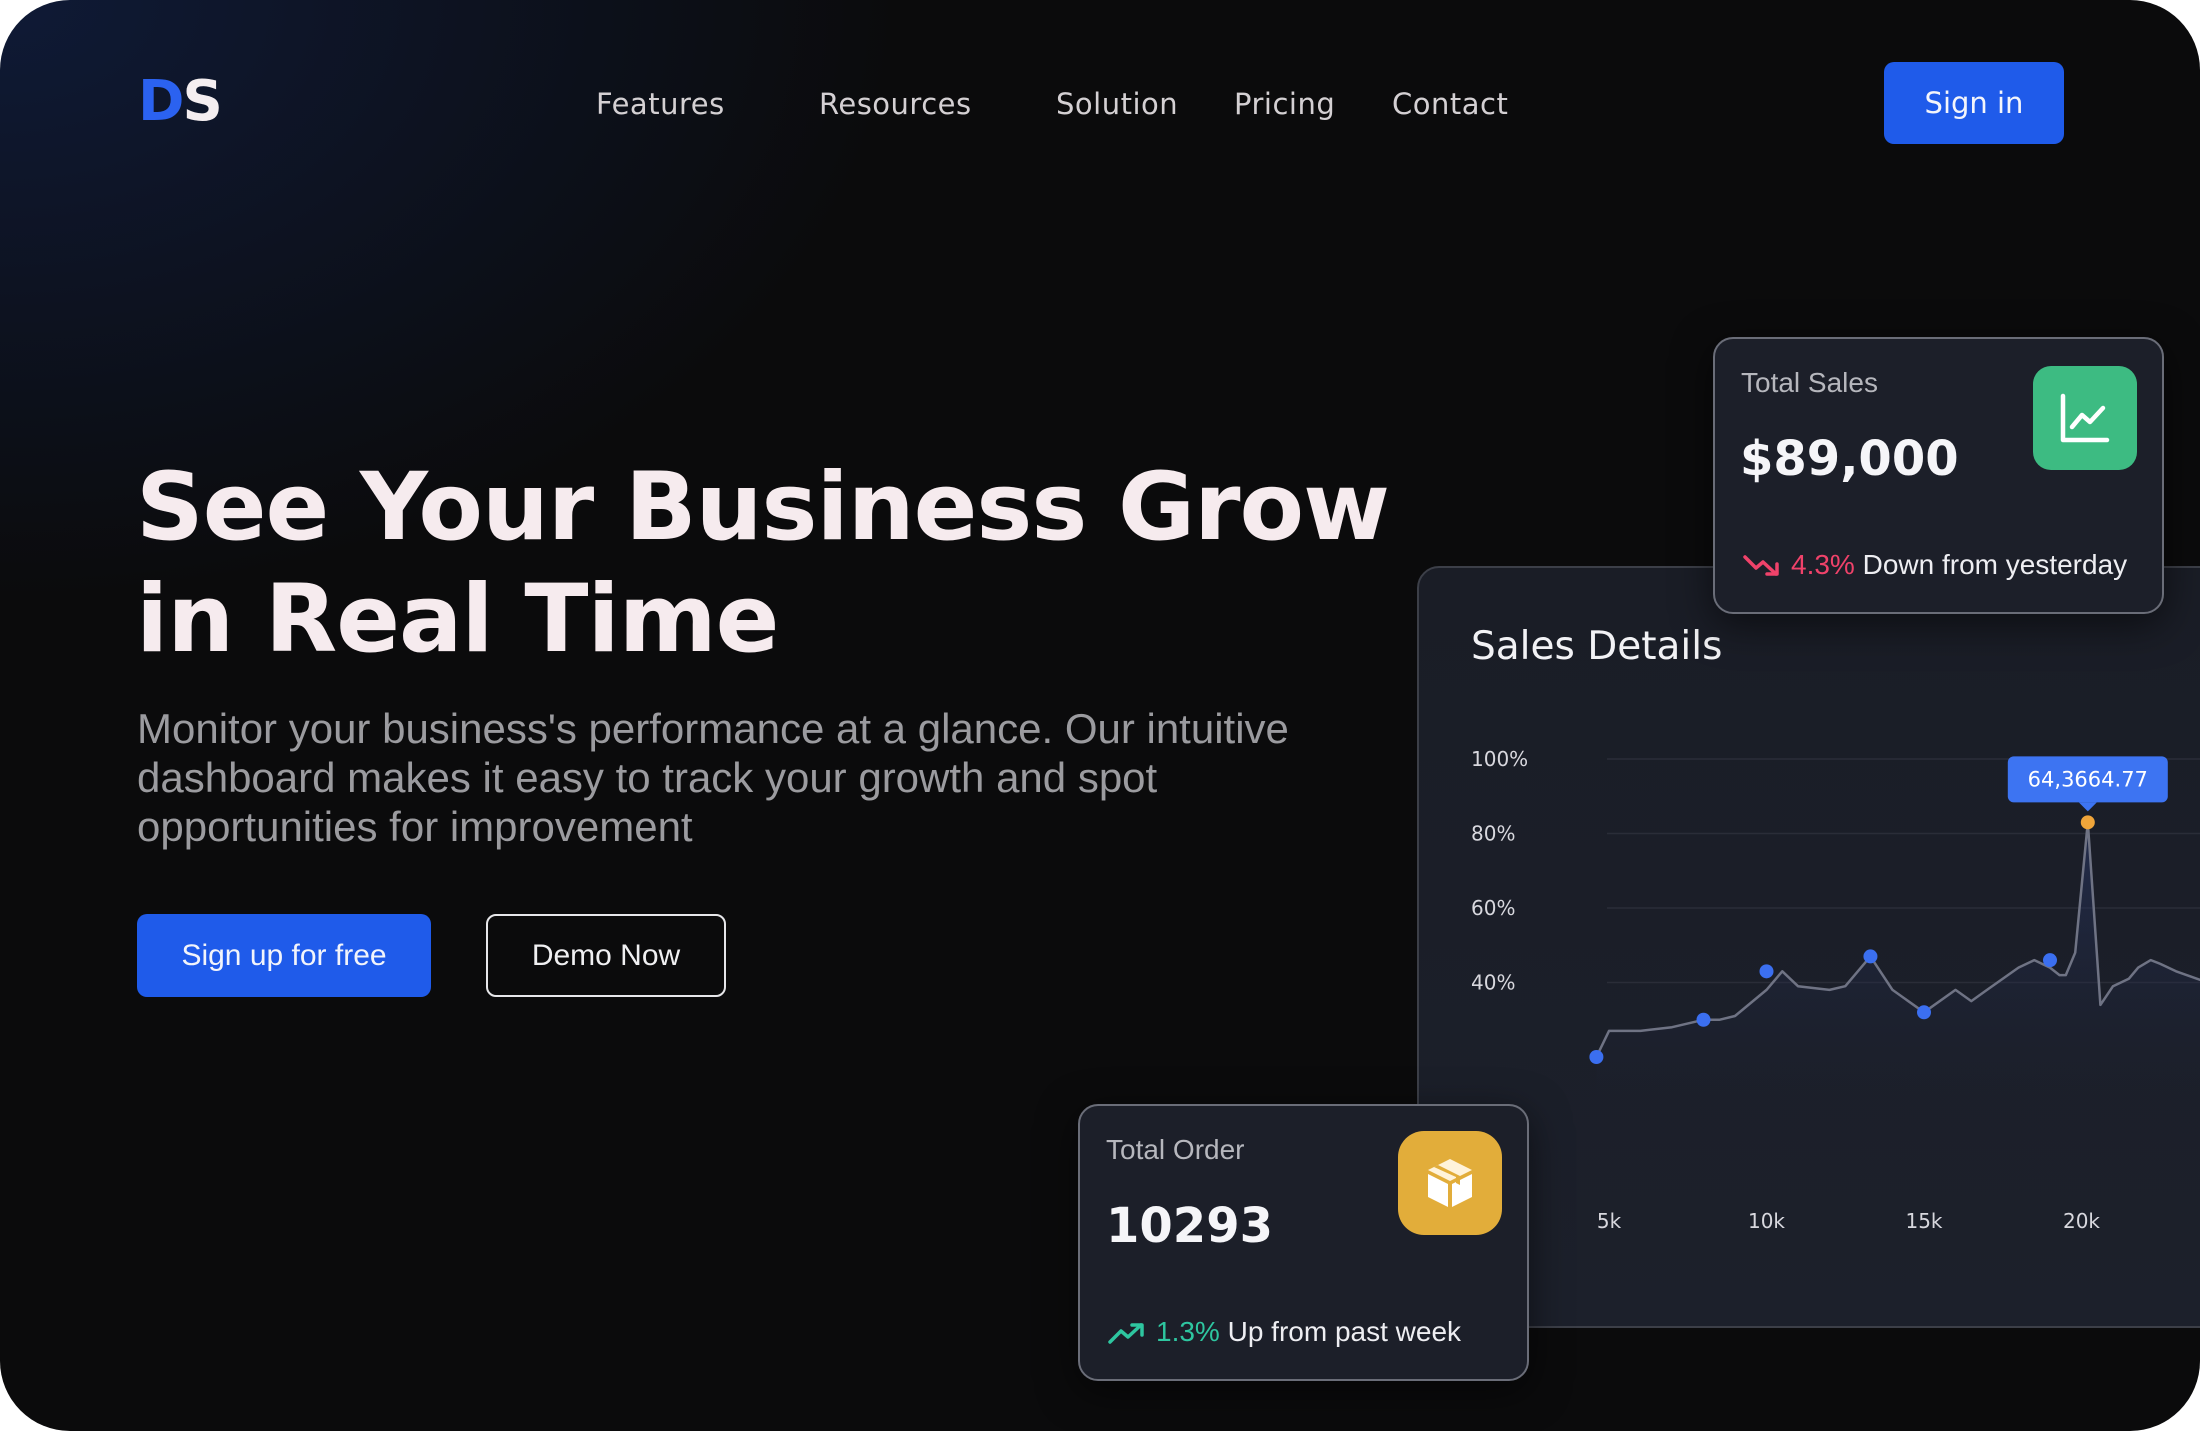 The image size is (2200, 1431). What do you see at coordinates (1117, 104) in the screenshot?
I see `nav-solution: Solution` at bounding box center [1117, 104].